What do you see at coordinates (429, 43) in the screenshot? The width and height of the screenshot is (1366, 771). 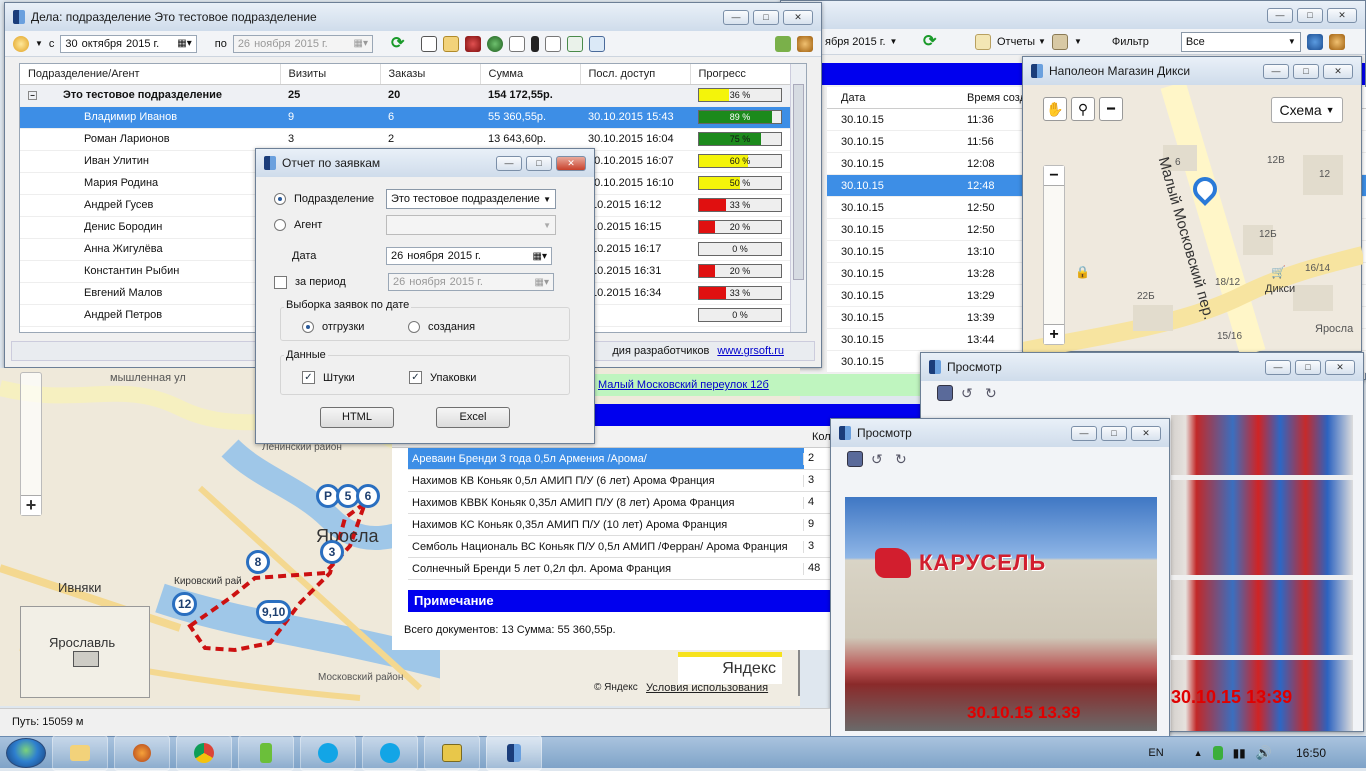 I see `report-icon` at bounding box center [429, 43].